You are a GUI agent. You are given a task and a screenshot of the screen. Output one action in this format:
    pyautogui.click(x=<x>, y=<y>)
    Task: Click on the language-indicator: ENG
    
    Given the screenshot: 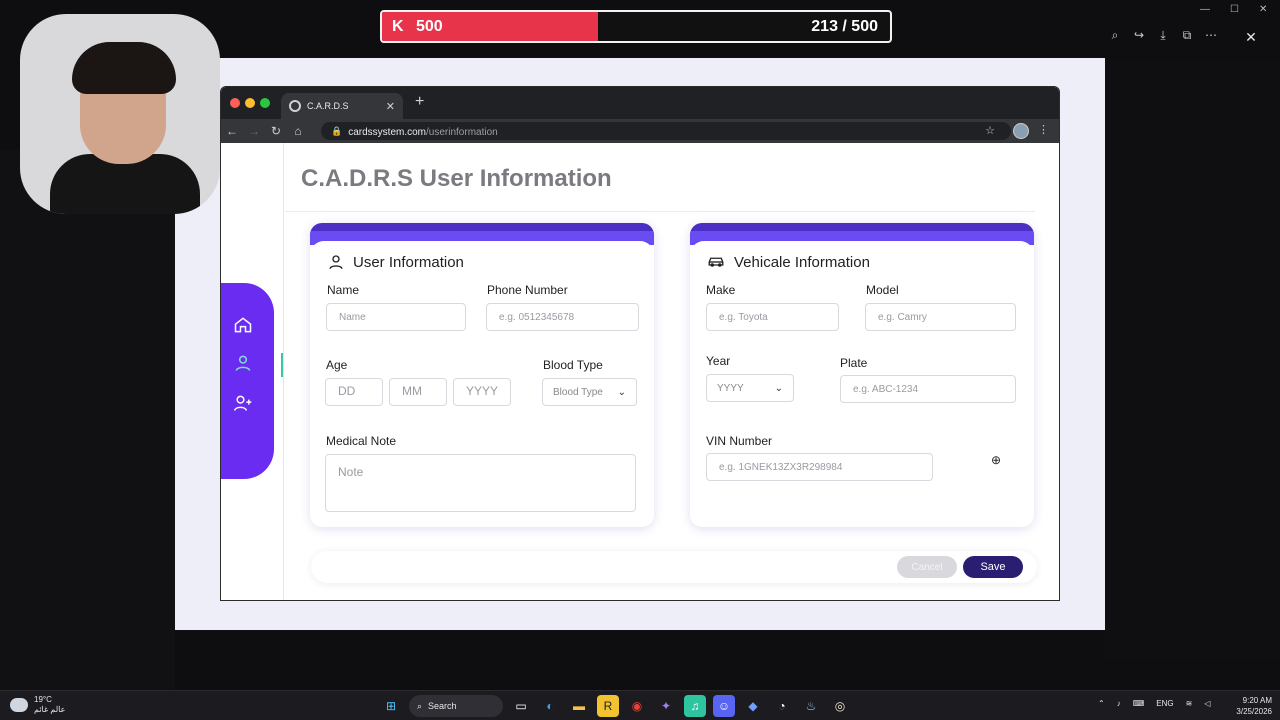 What is the action you would take?
    pyautogui.click(x=1164, y=703)
    